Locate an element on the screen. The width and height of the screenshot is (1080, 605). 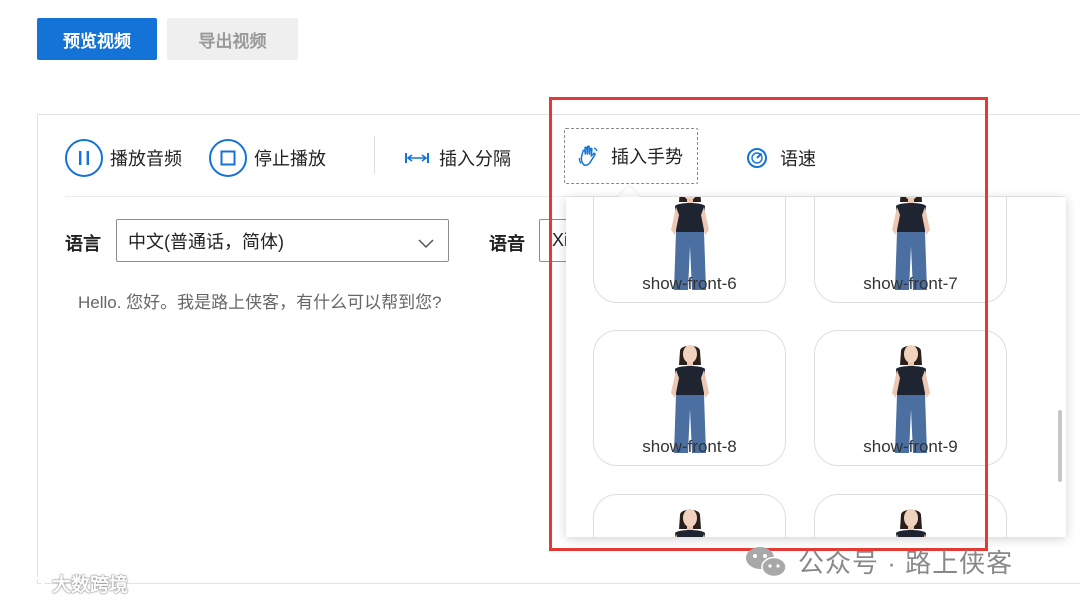
watermark-left-text: 大数跨境 is located at coordinates (90, 585).